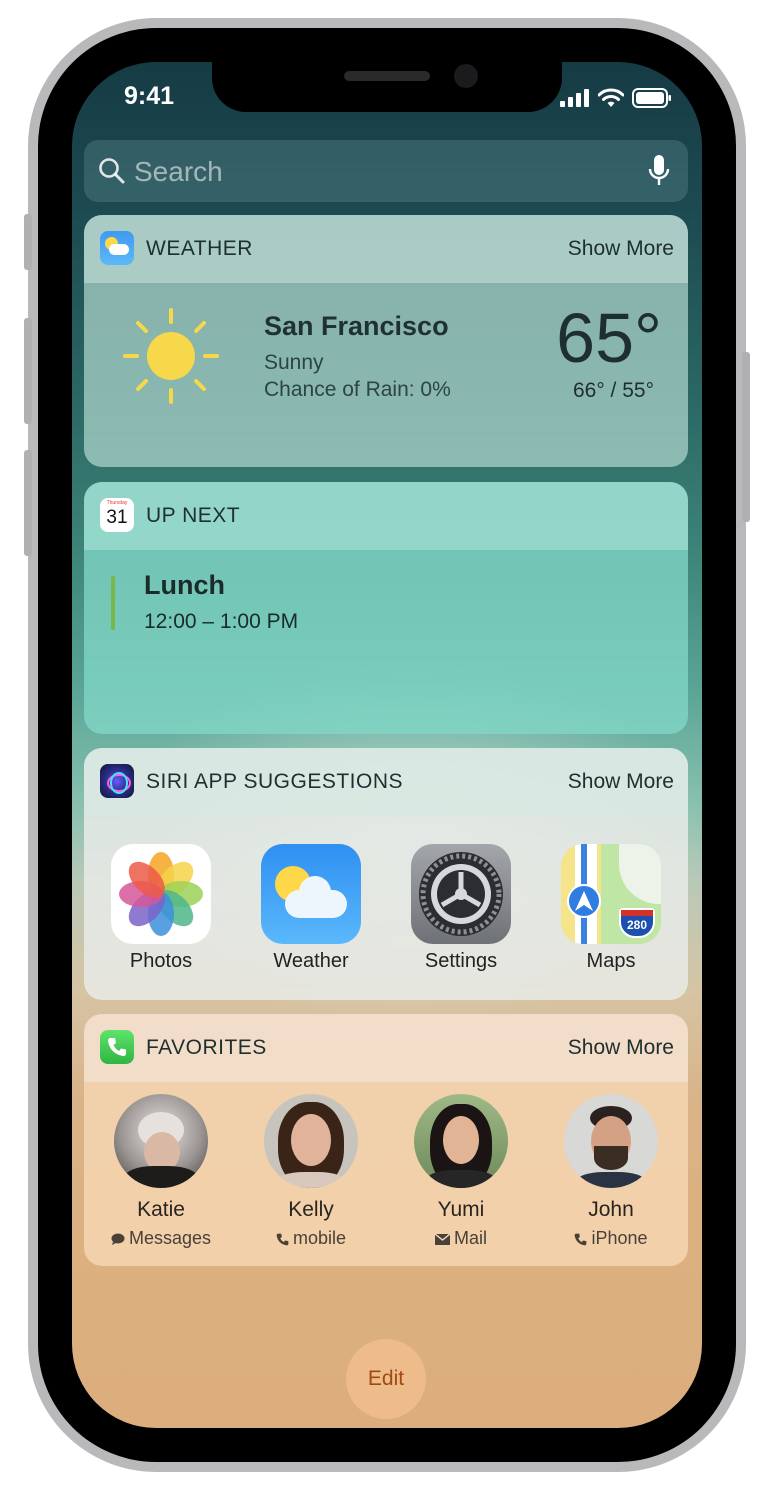 This screenshot has width=778, height=1506. Describe the element at coordinates (199, 248) in the screenshot. I see `weather-widget-title: WEATHER` at that location.